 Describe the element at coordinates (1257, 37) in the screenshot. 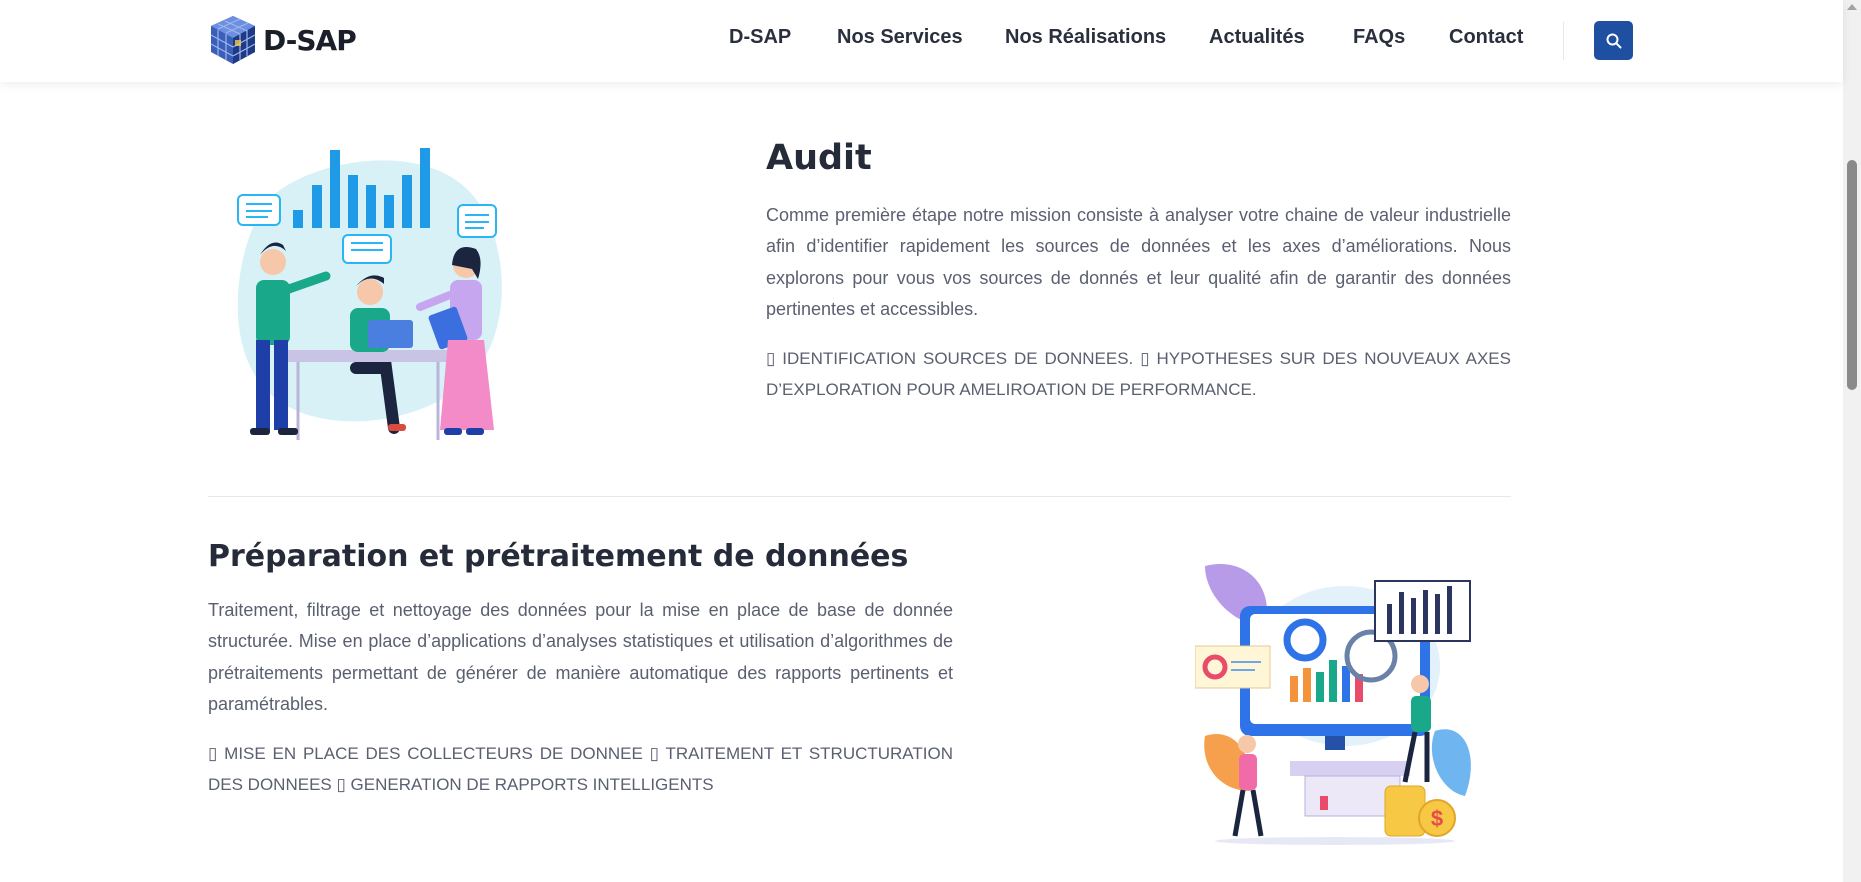

I see `nav-actualites: Actualités` at that location.